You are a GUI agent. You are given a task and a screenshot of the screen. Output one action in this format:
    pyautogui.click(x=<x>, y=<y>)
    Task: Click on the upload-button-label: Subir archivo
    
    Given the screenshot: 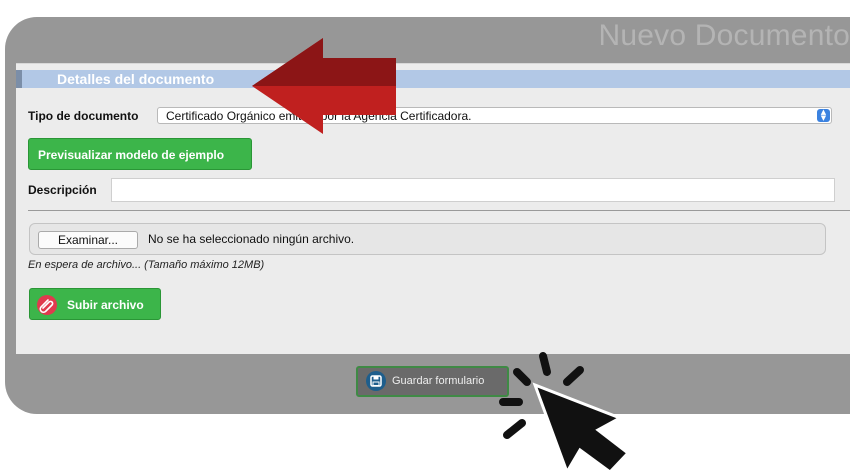 What is the action you would take?
    pyautogui.click(x=105, y=305)
    